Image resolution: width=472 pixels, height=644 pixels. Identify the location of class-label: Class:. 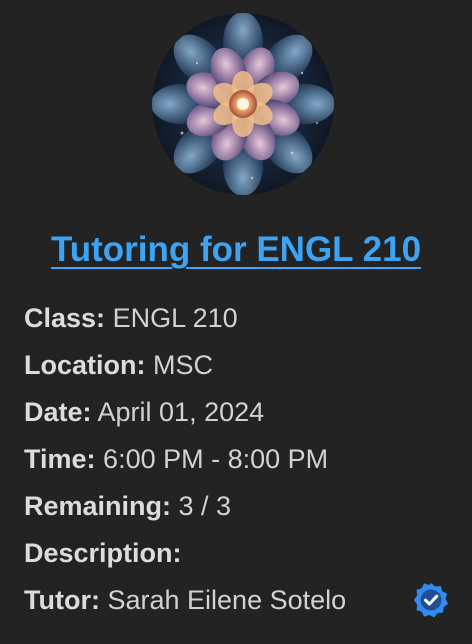
(65, 318).